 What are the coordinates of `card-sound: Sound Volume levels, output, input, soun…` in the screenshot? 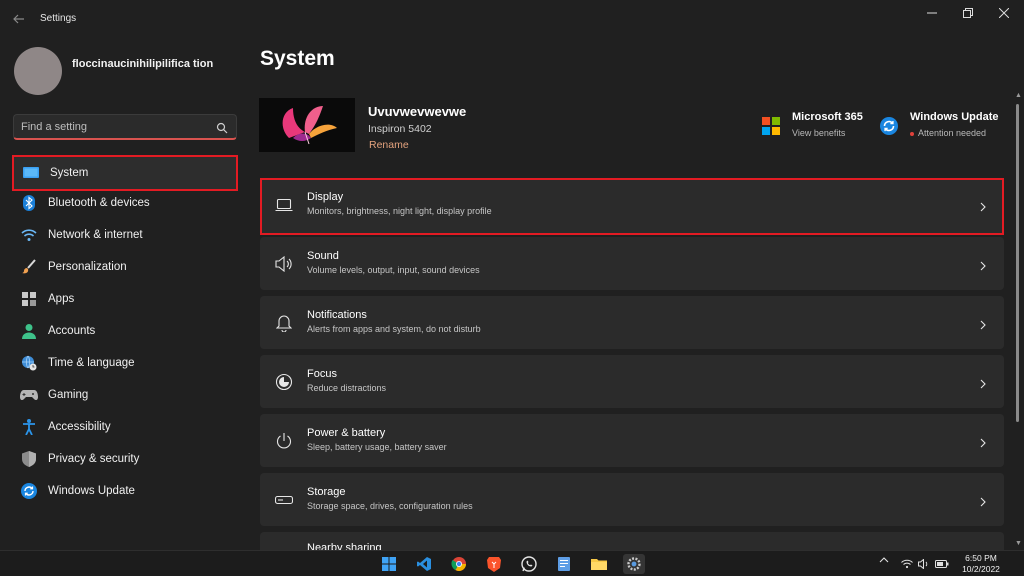 It's located at (632, 263).